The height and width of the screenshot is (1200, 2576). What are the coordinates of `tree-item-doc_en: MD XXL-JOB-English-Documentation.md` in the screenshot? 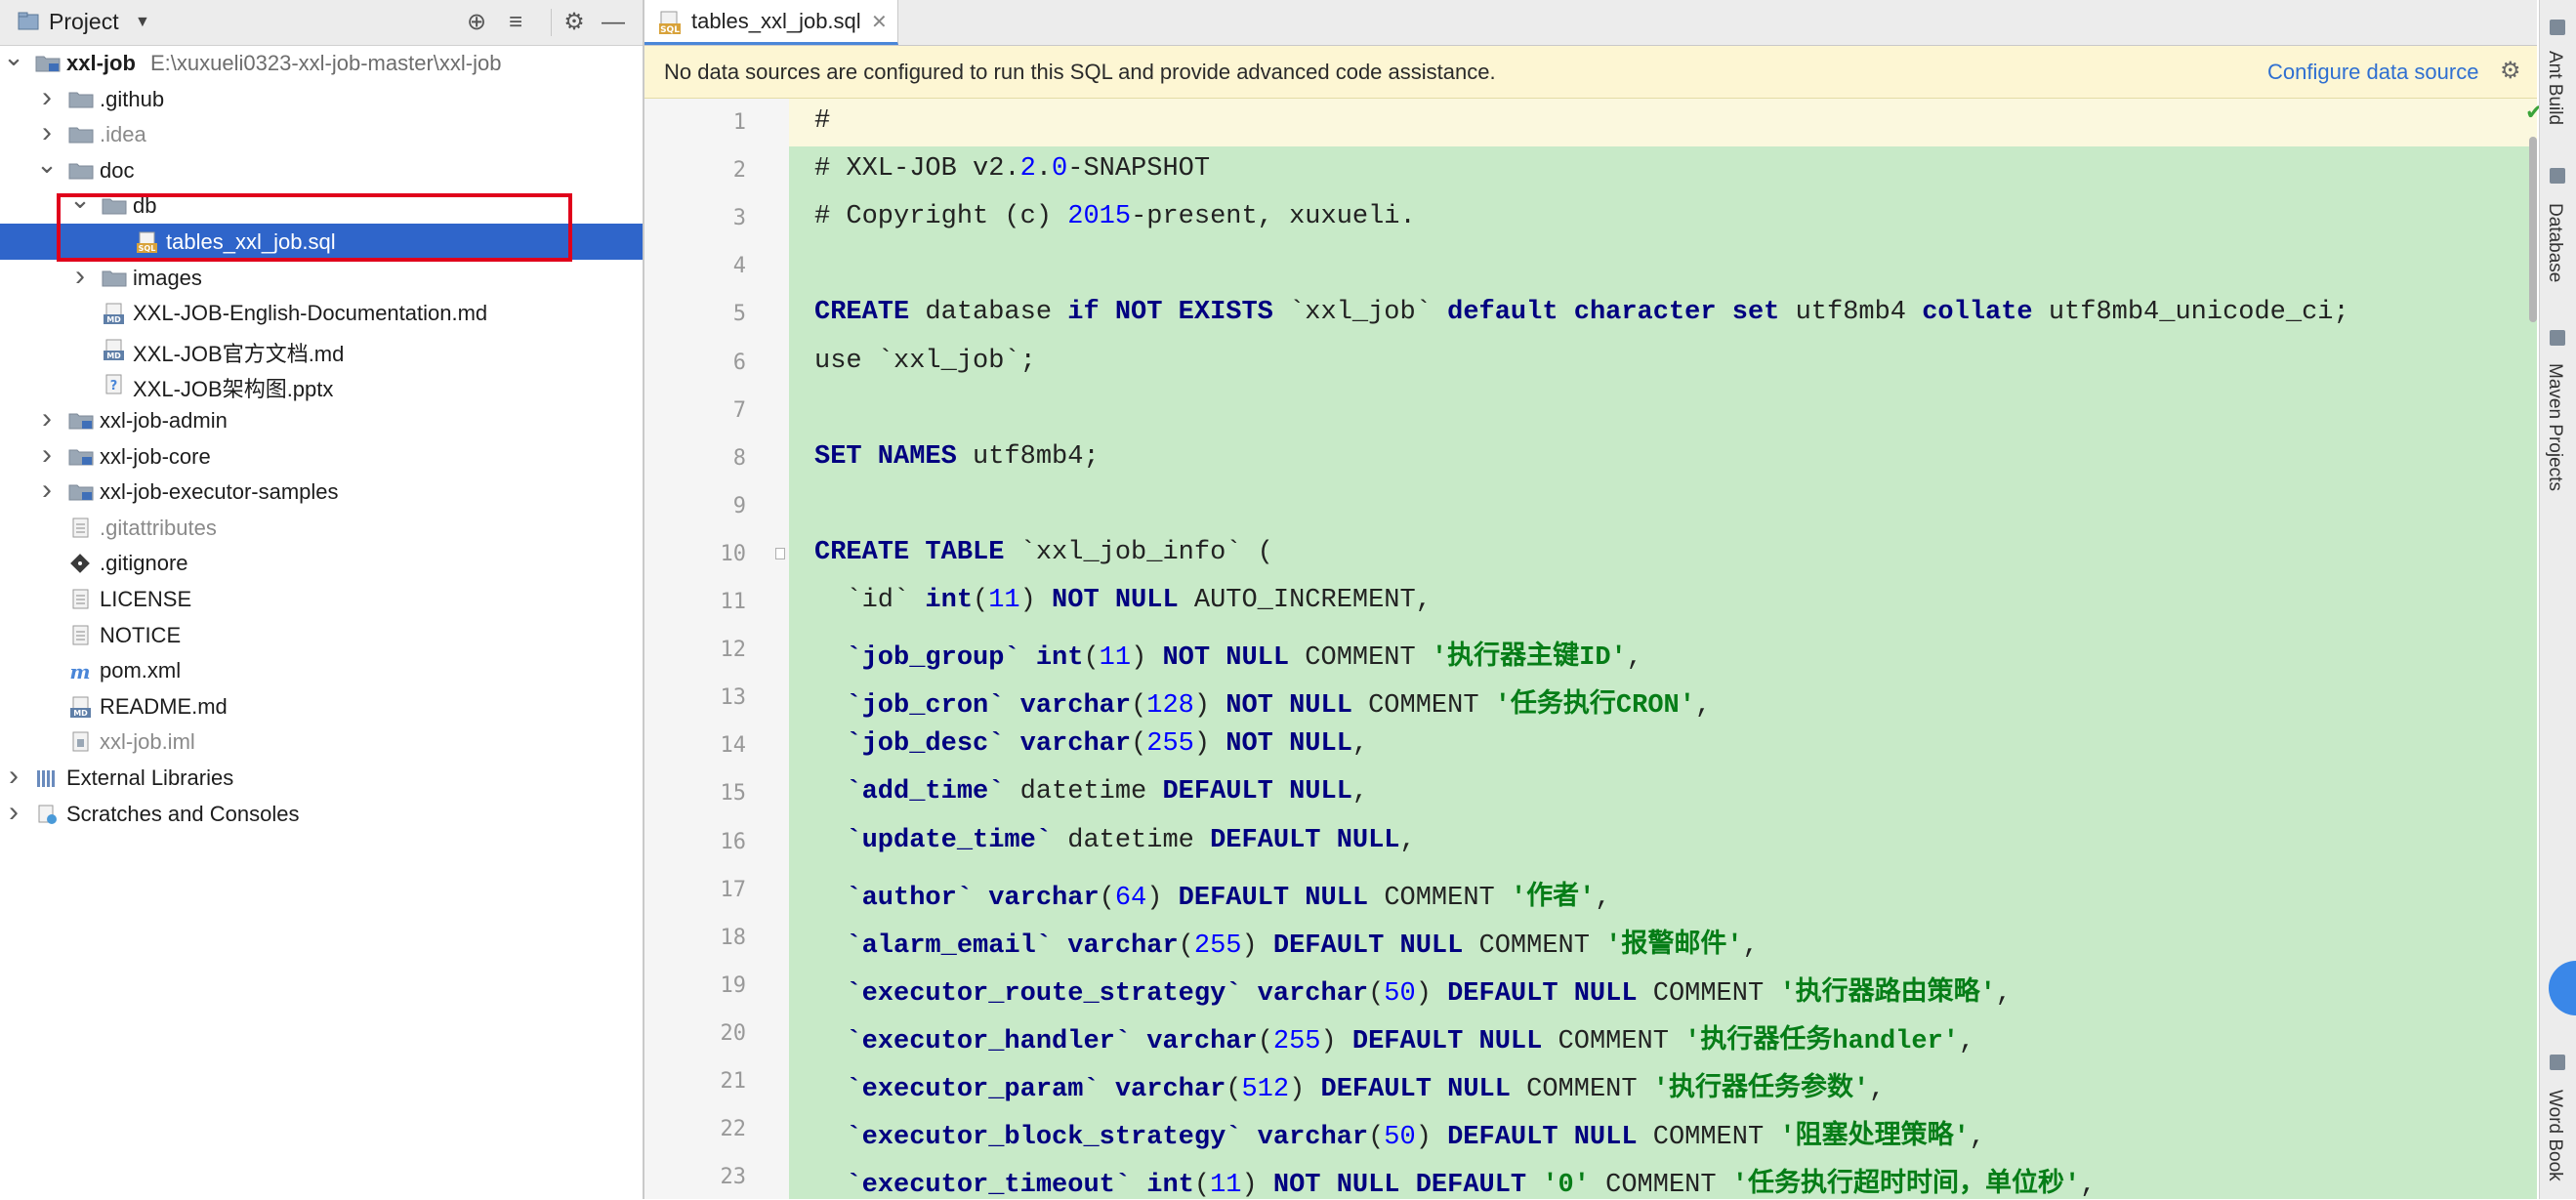 It's located at (322, 313).